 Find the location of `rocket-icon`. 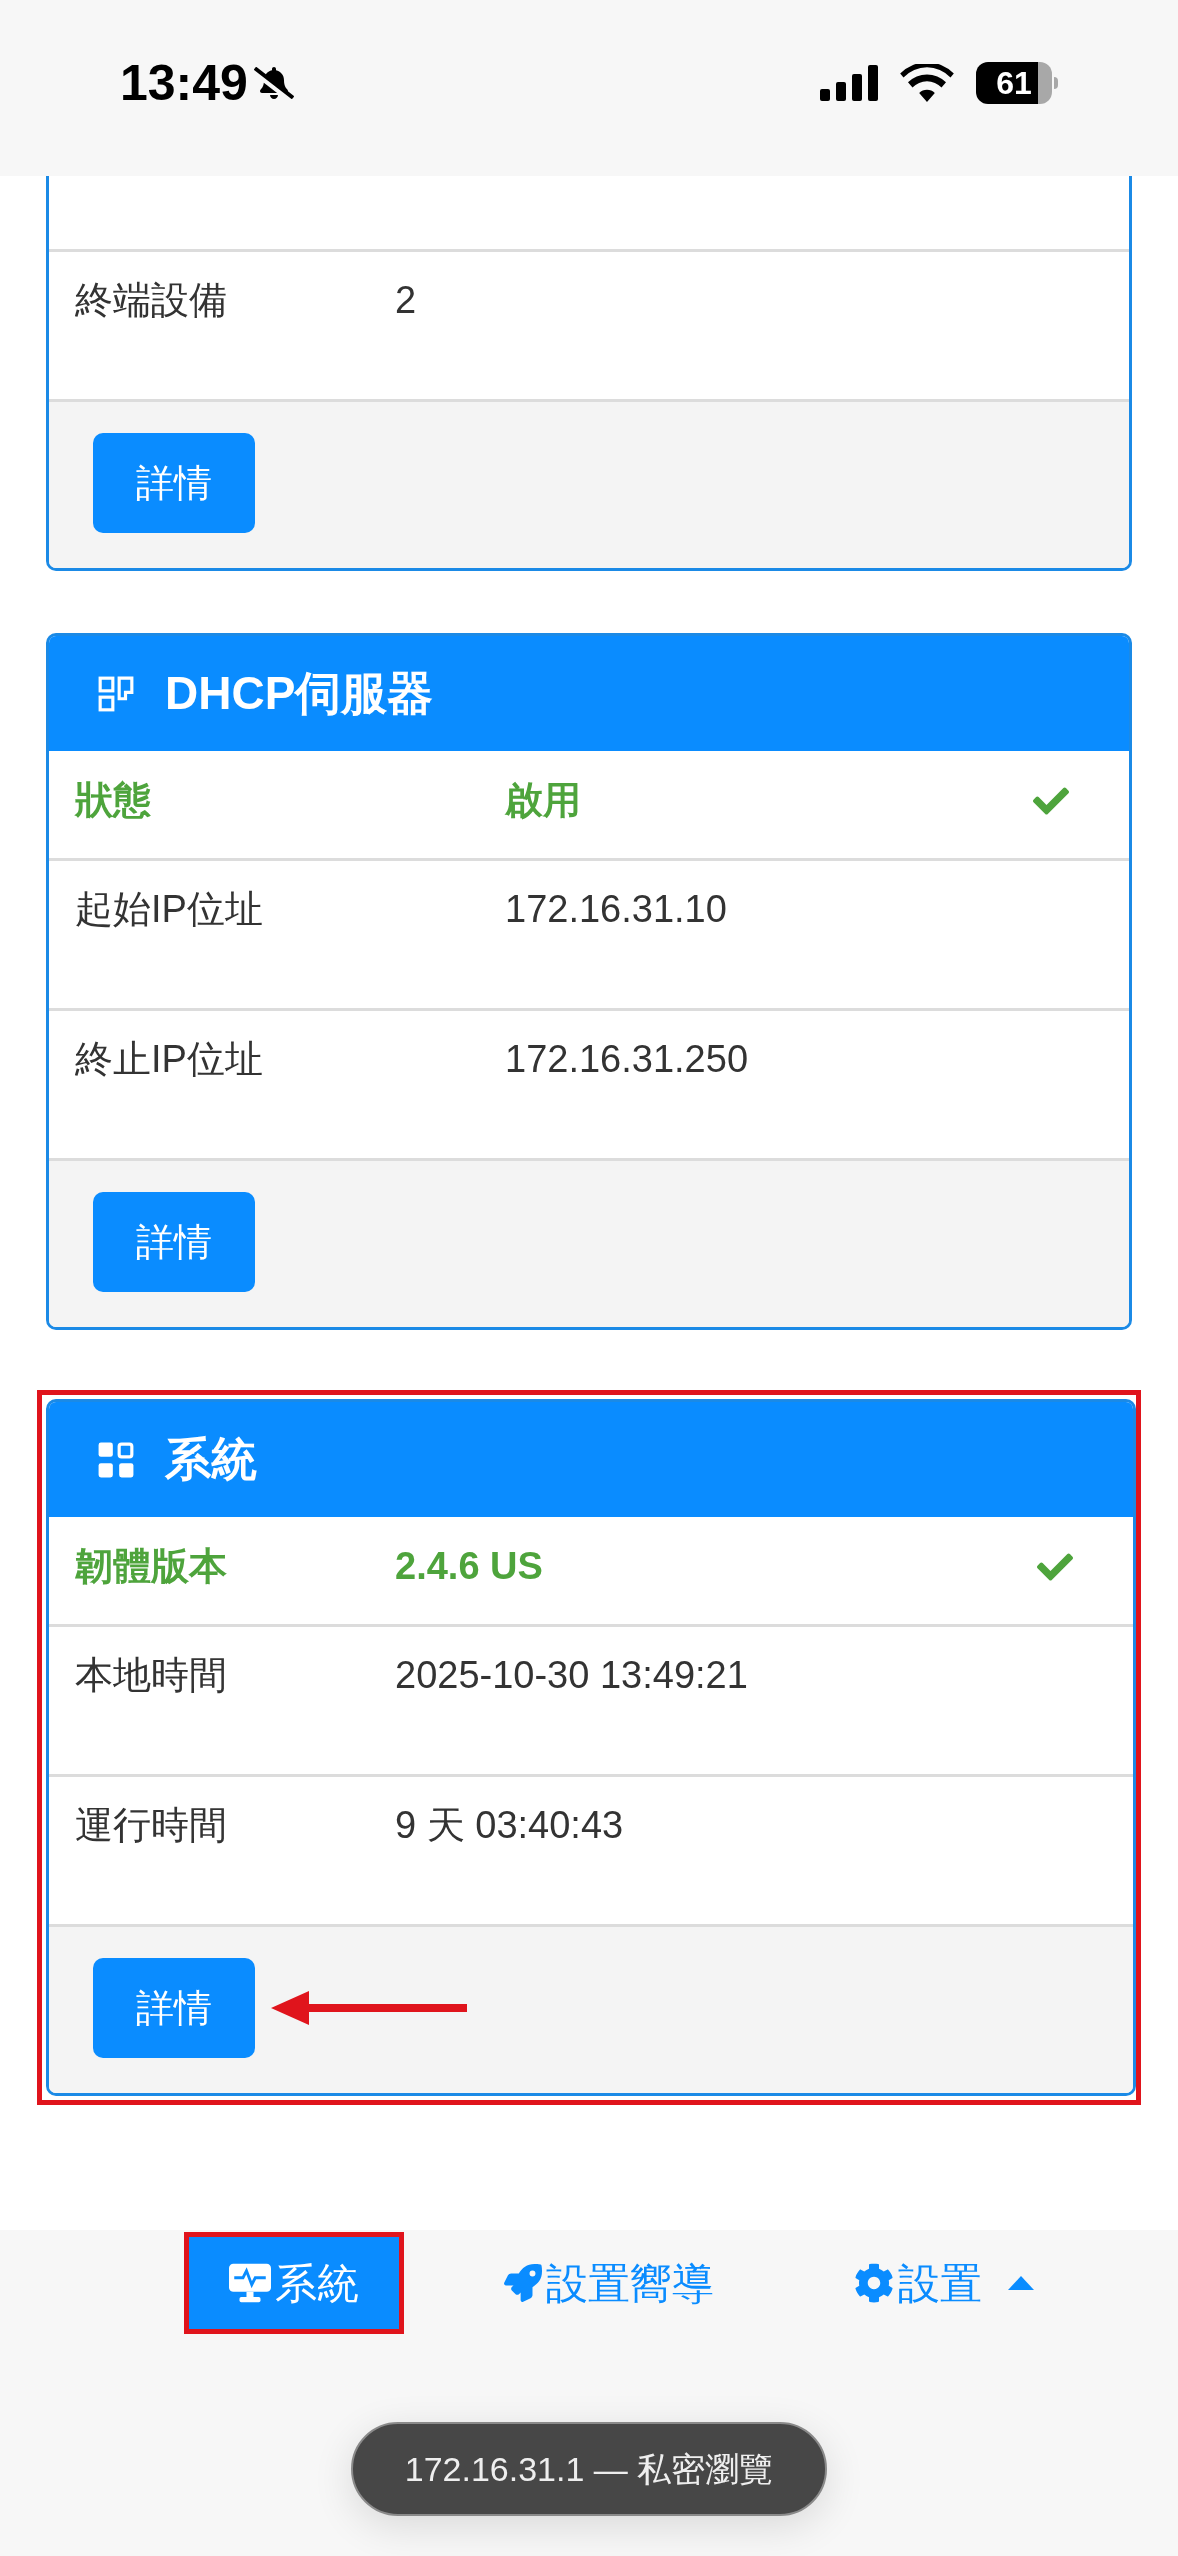

rocket-icon is located at coordinates (523, 2283).